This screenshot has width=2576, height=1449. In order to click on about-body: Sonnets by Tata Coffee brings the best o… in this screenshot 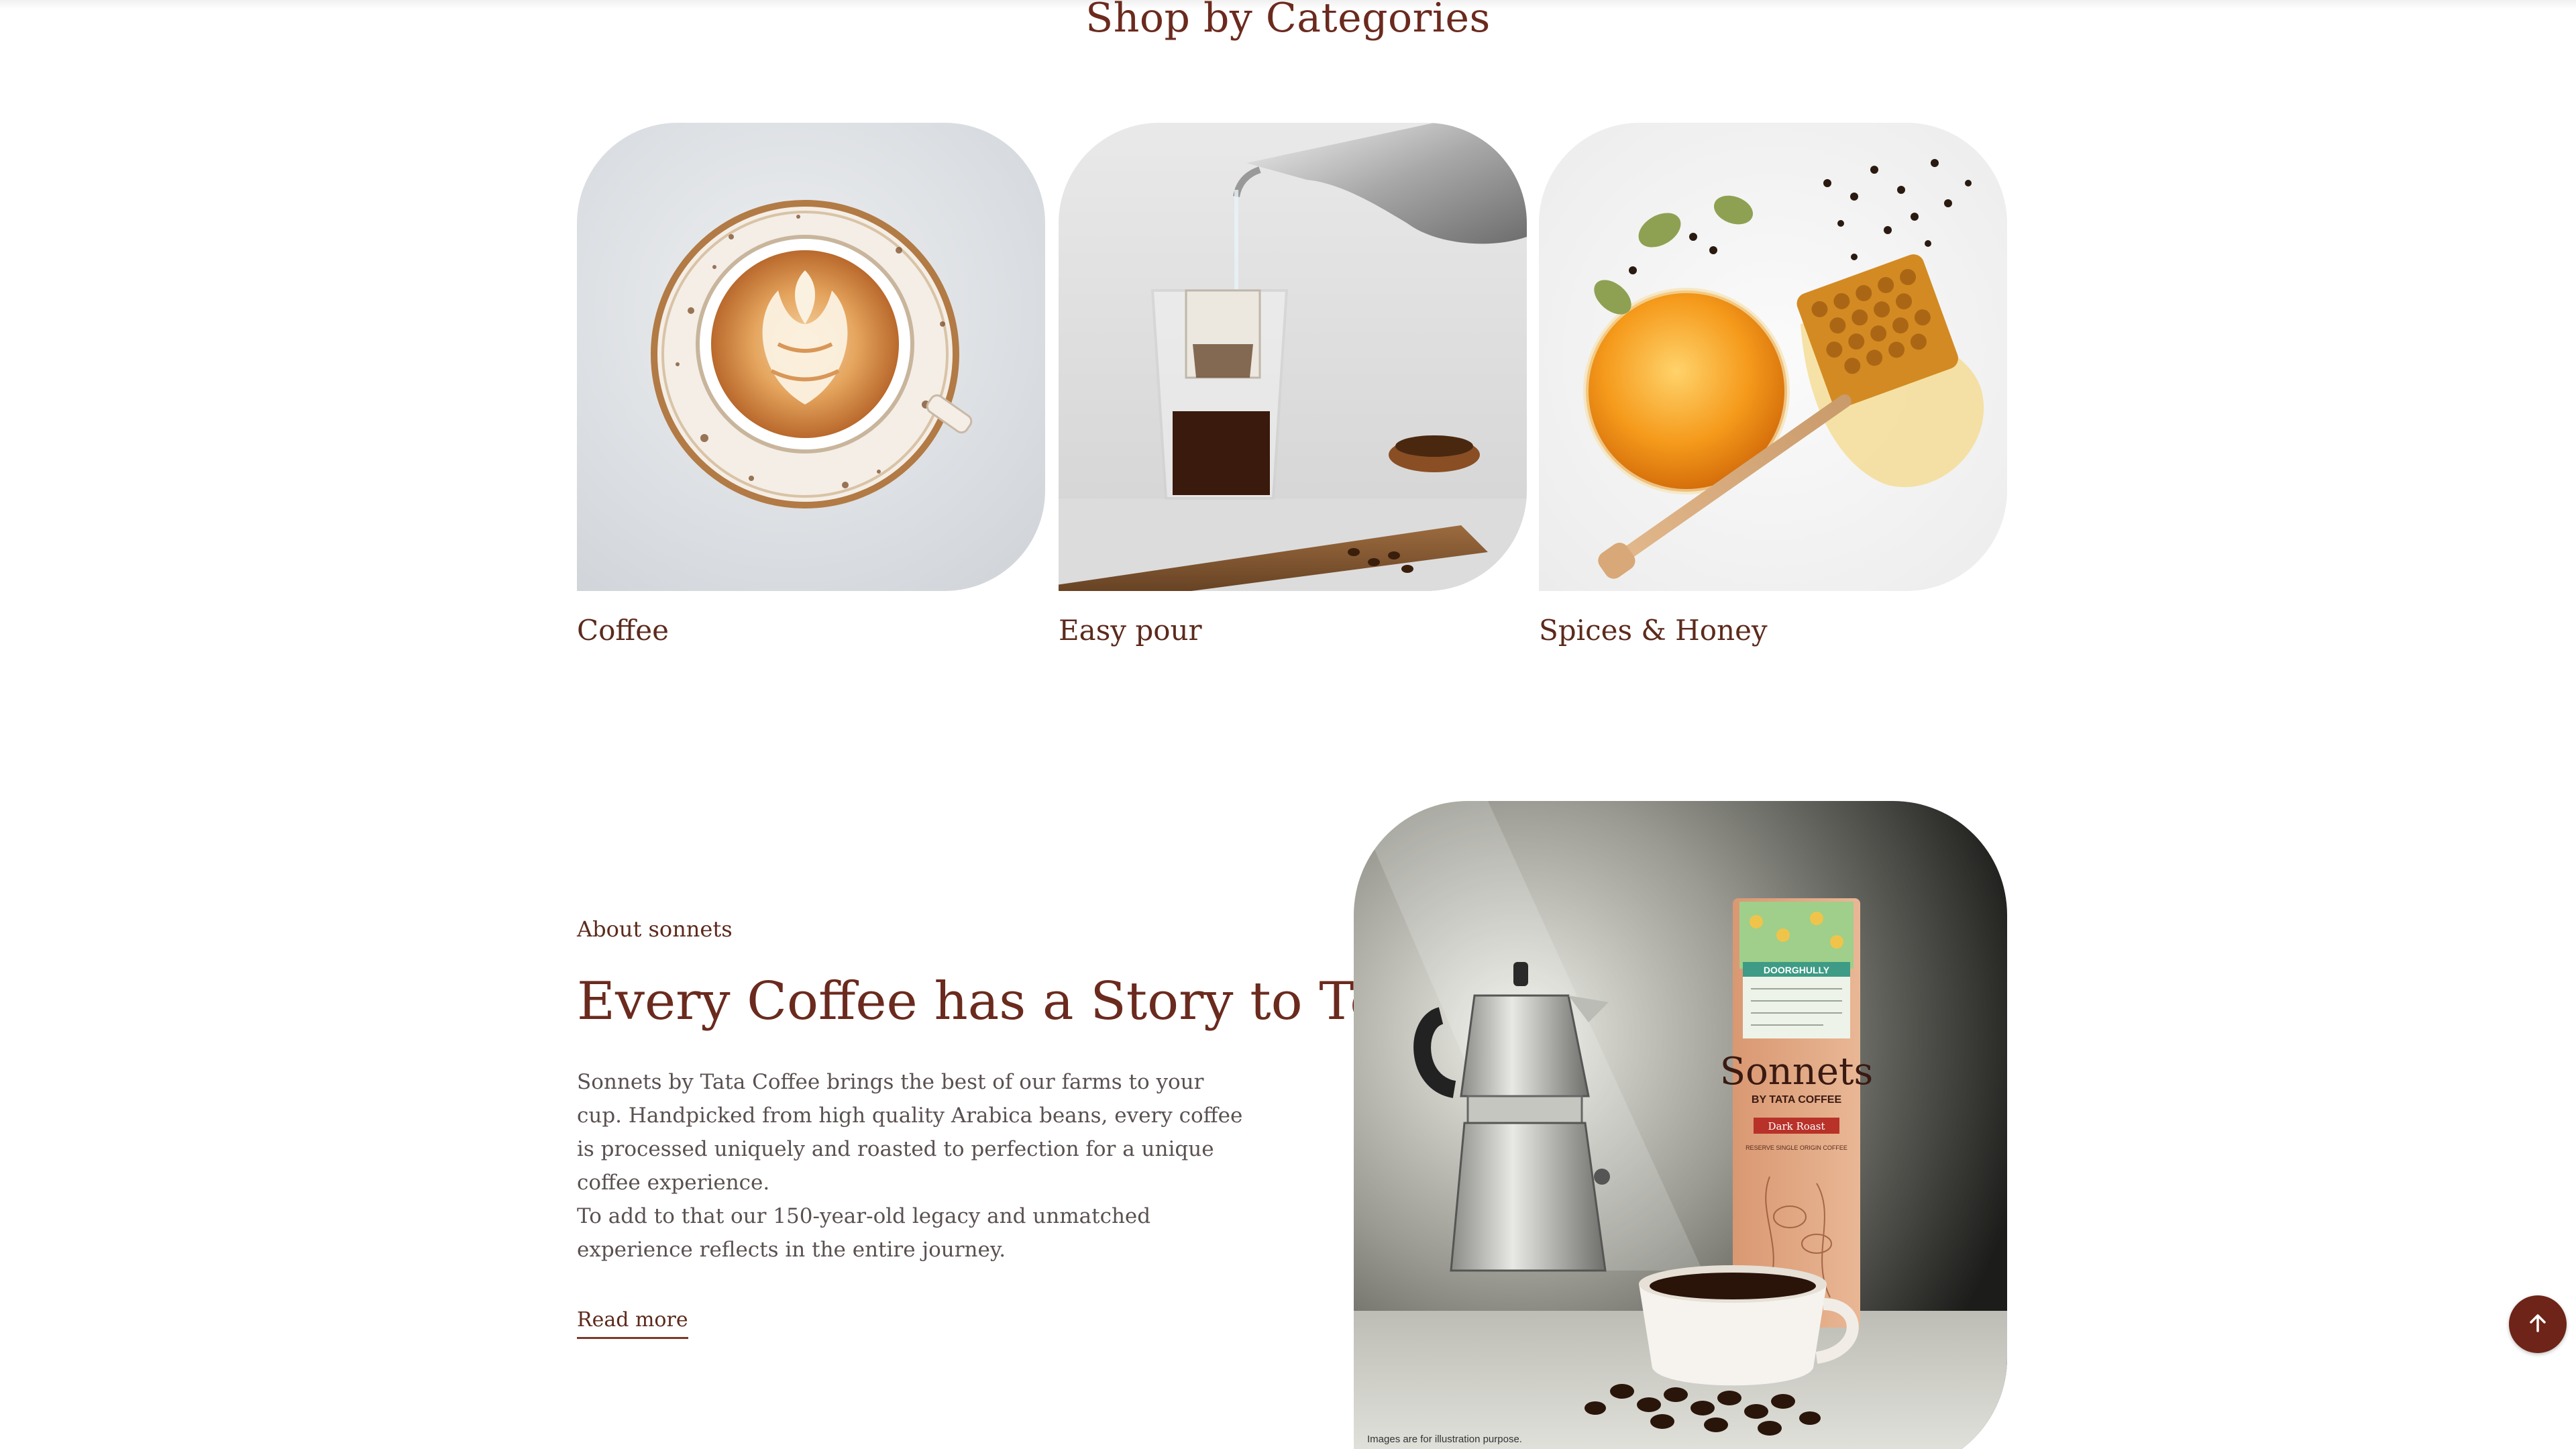, I will do `click(915, 1166)`.